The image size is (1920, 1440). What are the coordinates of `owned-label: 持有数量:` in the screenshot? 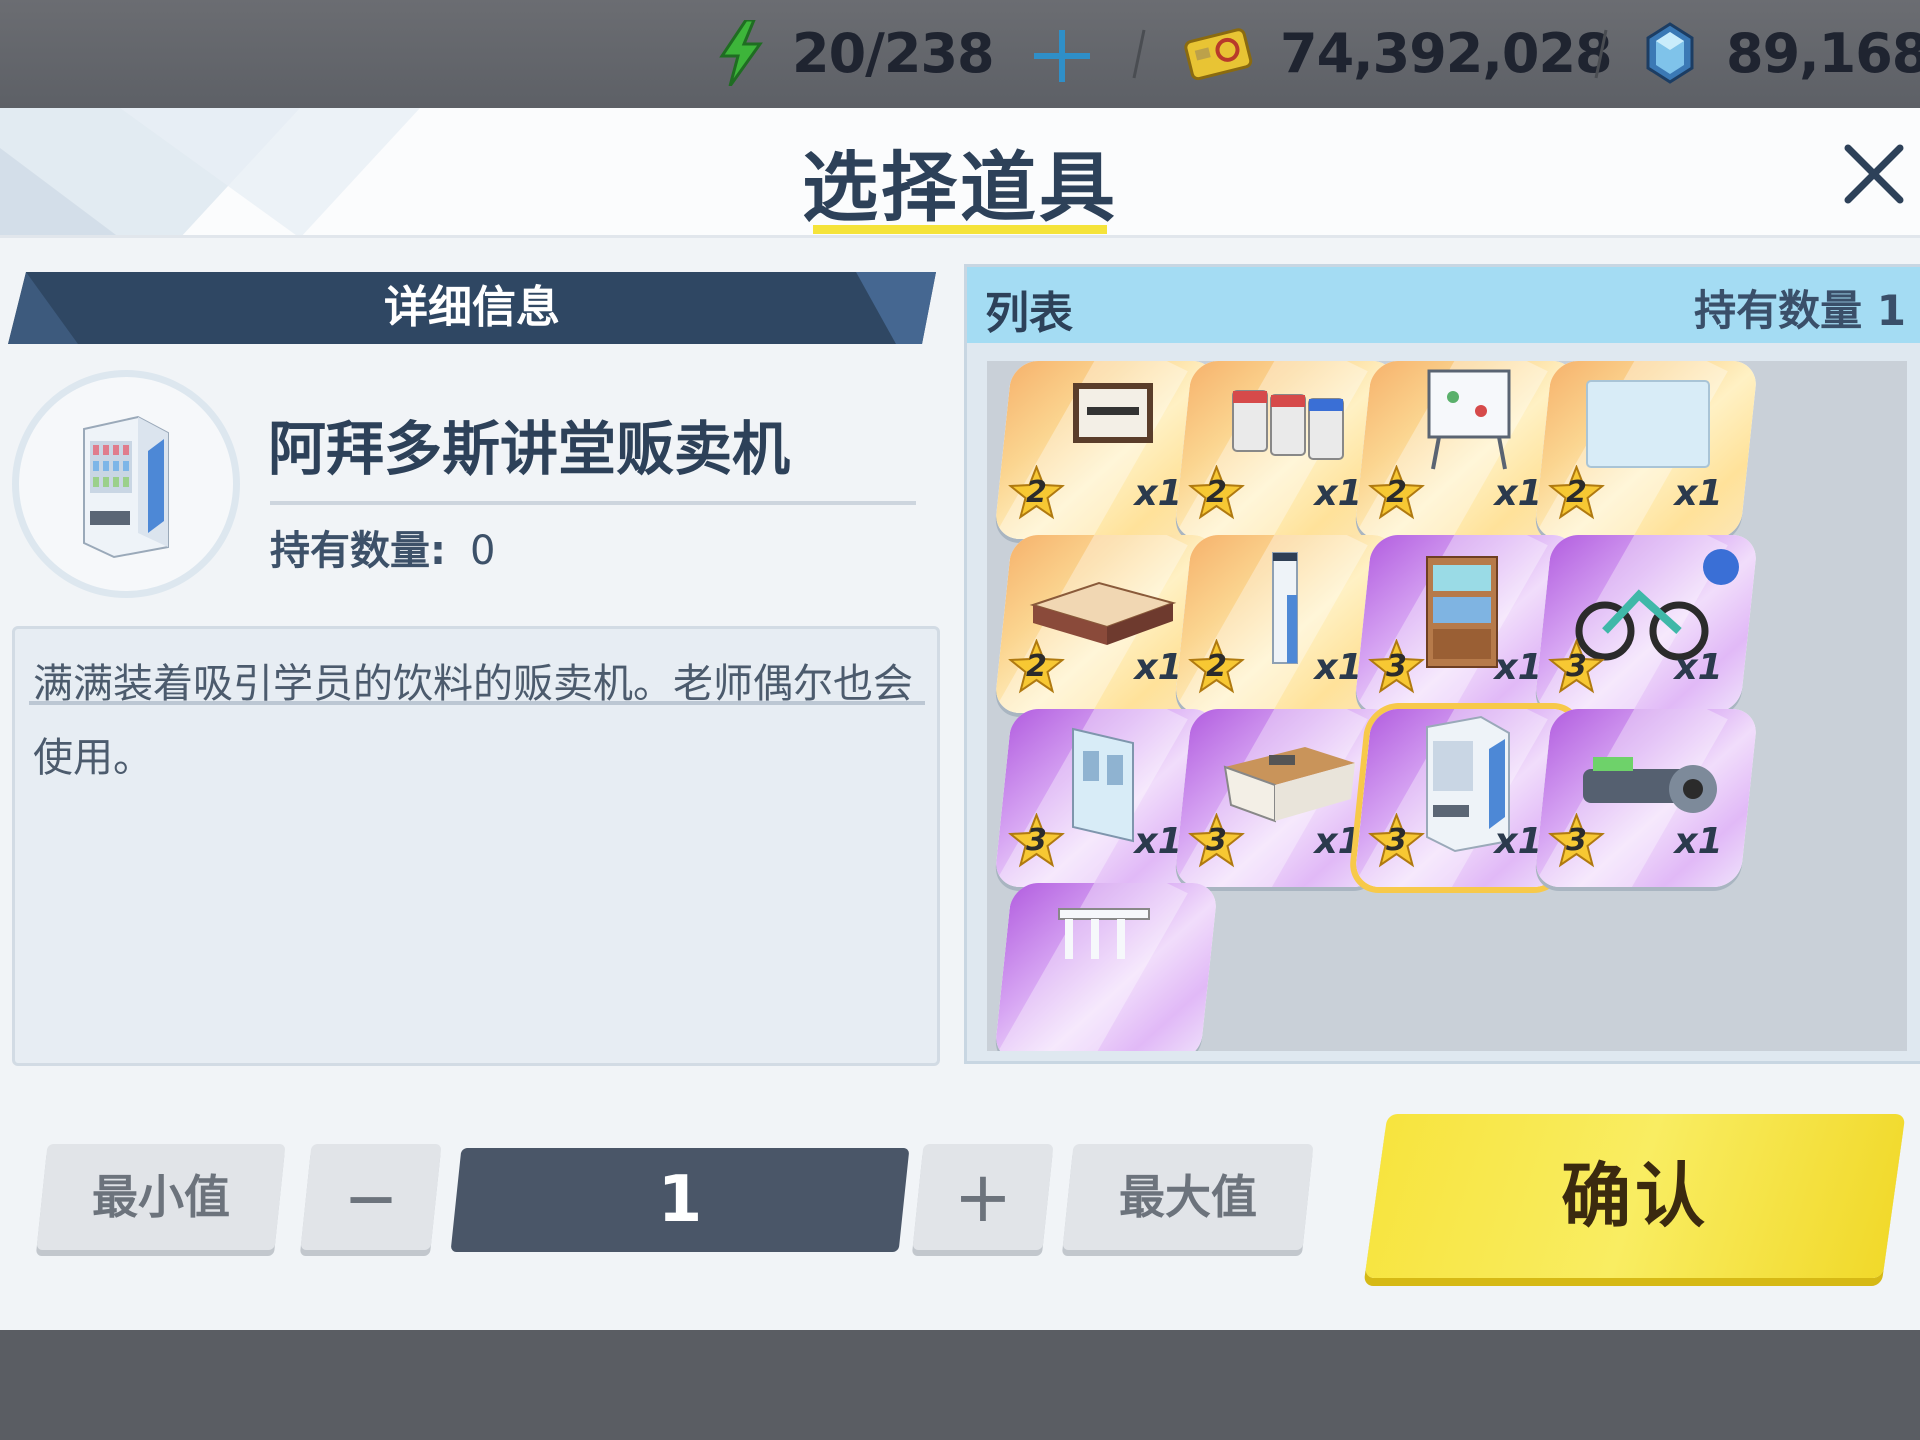 It's located at (358, 551).